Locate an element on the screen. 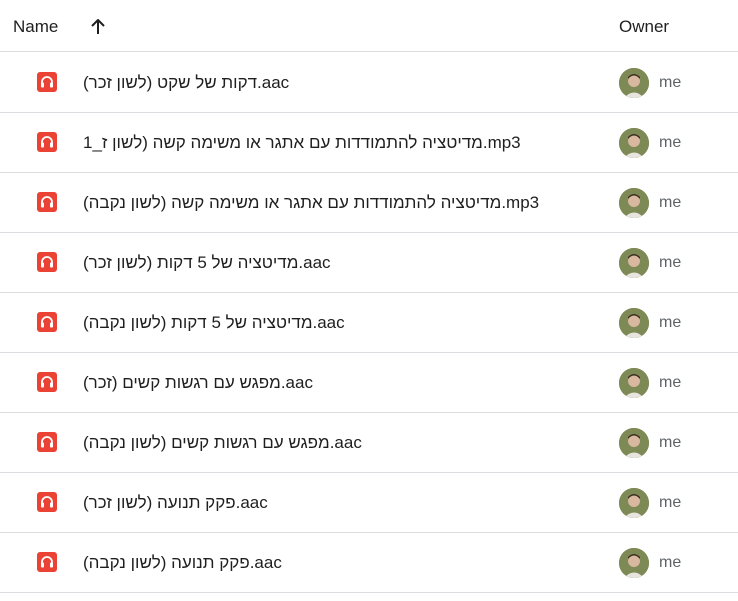  file-name: מפגש עם רגשות קשים (לשון נקבה).aac is located at coordinates (222, 443).